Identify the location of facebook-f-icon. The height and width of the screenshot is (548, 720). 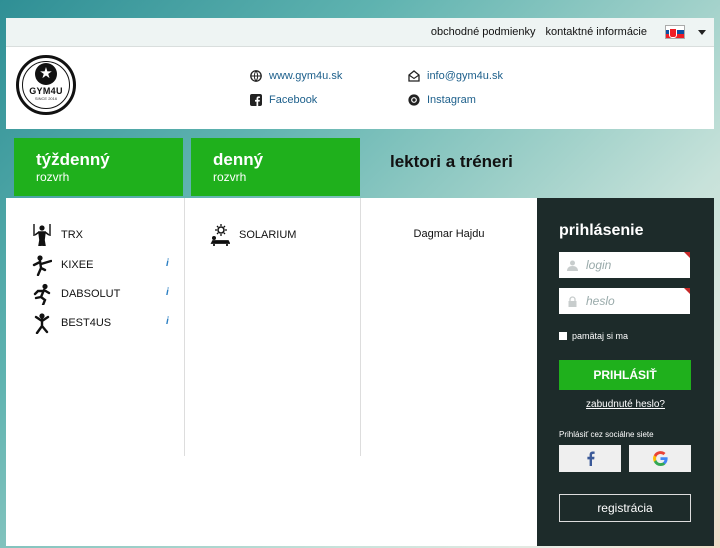
(590, 458).